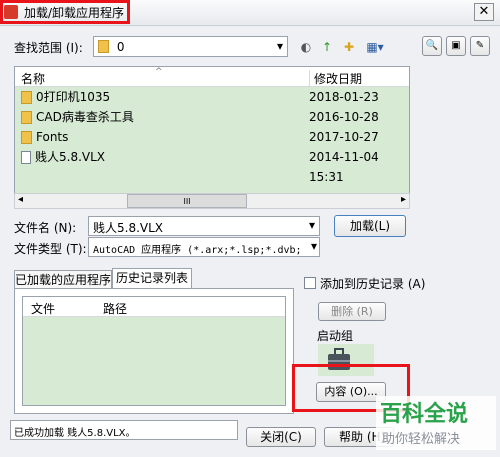 This screenshot has height=457, width=500. Describe the element at coordinates (43, 308) in the screenshot. I see `column-header-file: 文件` at that location.